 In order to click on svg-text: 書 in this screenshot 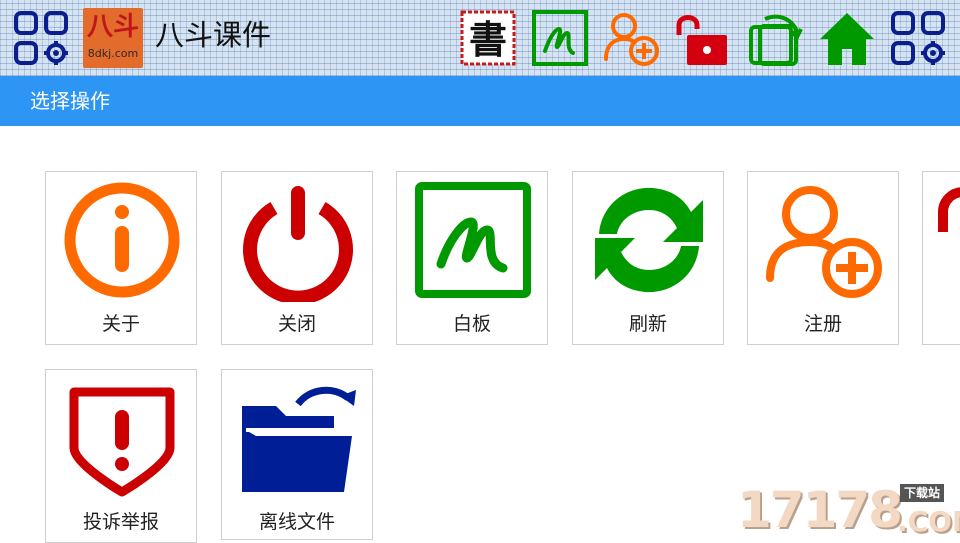, I will do `click(488, 39)`.